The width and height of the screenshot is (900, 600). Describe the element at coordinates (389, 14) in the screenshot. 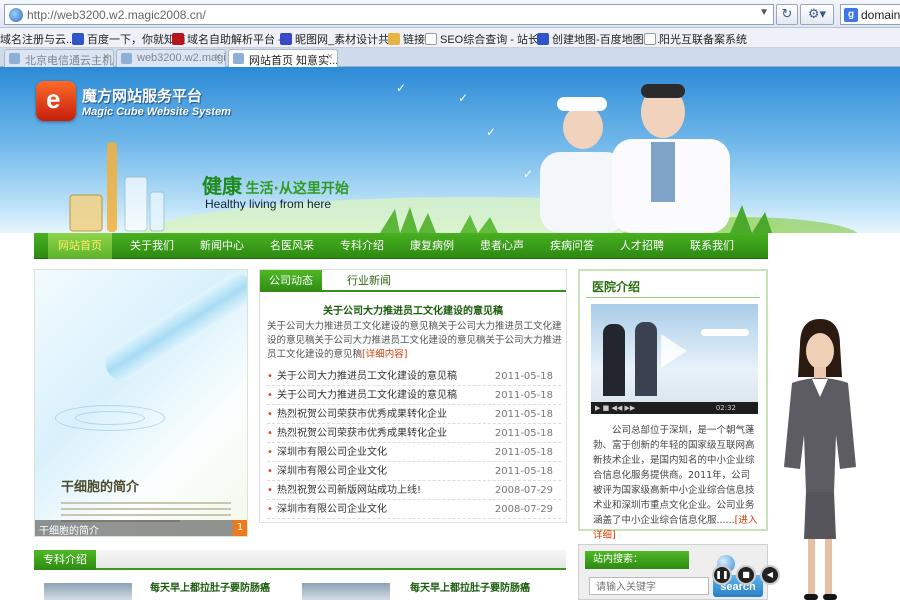

I see `url-bar: http://web3200.w2.magic2008.cn/ ▼` at that location.